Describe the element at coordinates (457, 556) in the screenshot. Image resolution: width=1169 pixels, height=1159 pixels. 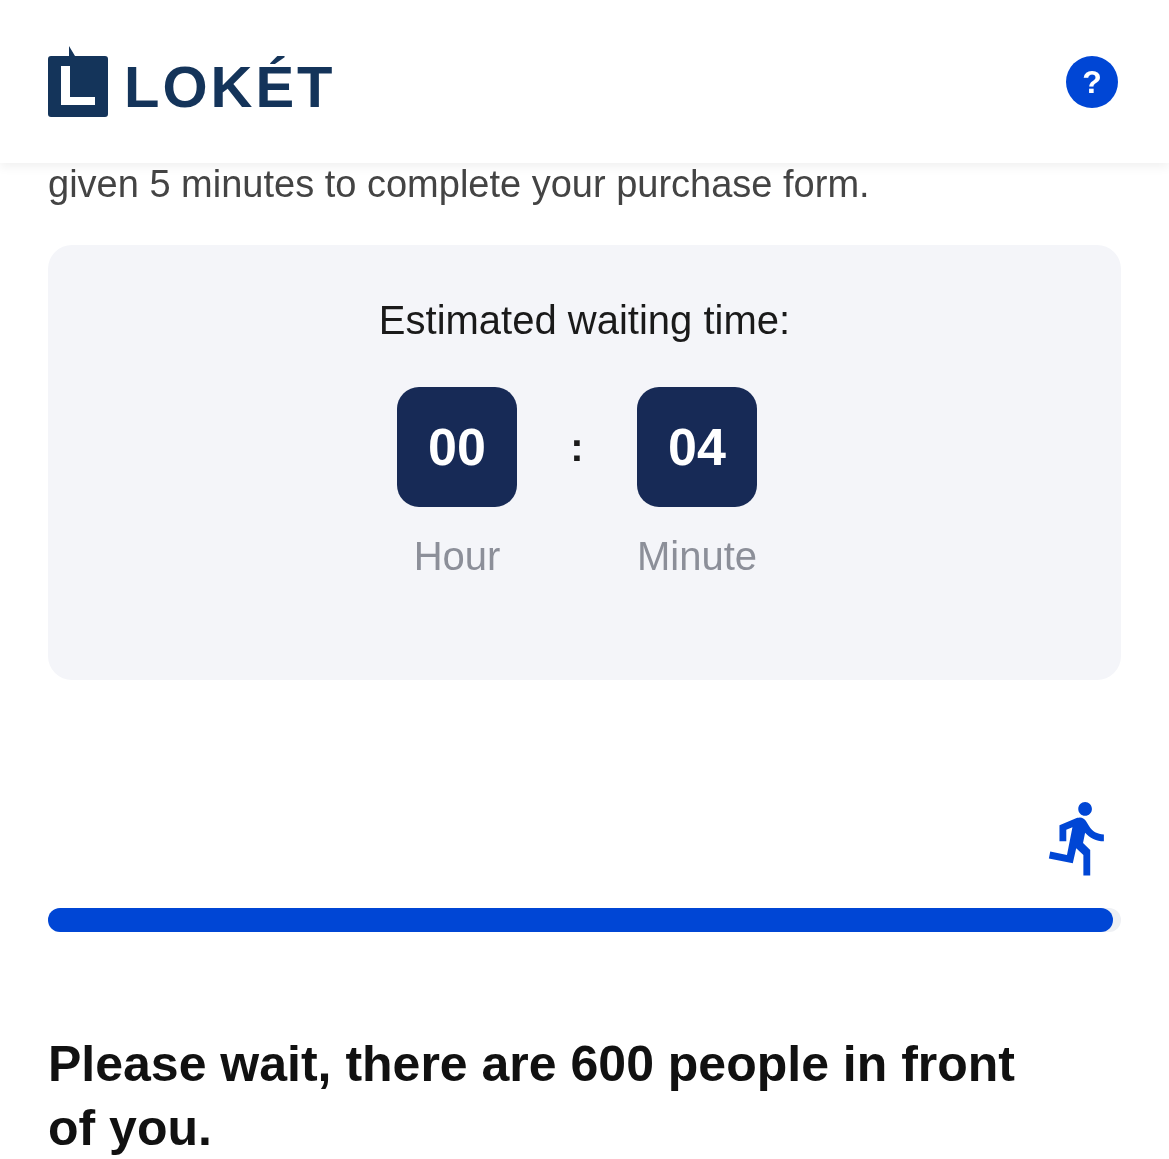
I see `time-unit-label: Hour` at that location.